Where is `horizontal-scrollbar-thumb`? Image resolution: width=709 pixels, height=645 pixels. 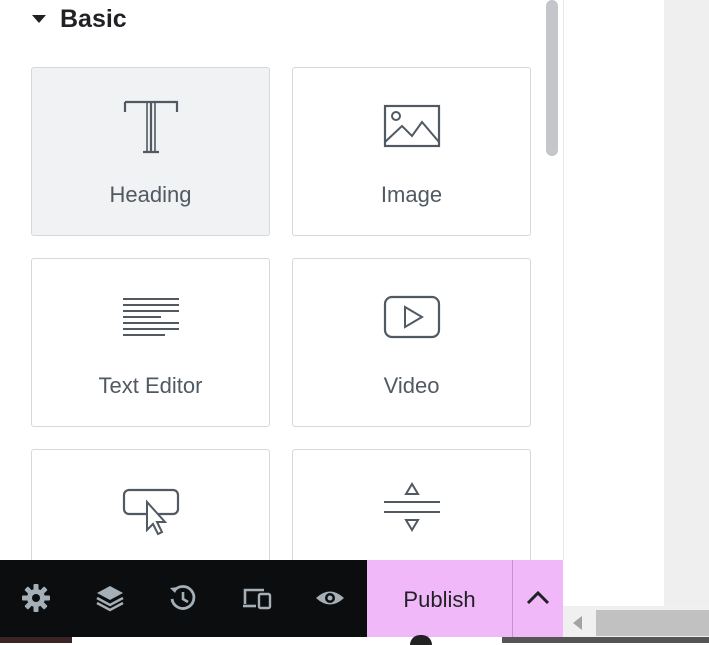
horizontal-scrollbar-thumb is located at coordinates (652, 623).